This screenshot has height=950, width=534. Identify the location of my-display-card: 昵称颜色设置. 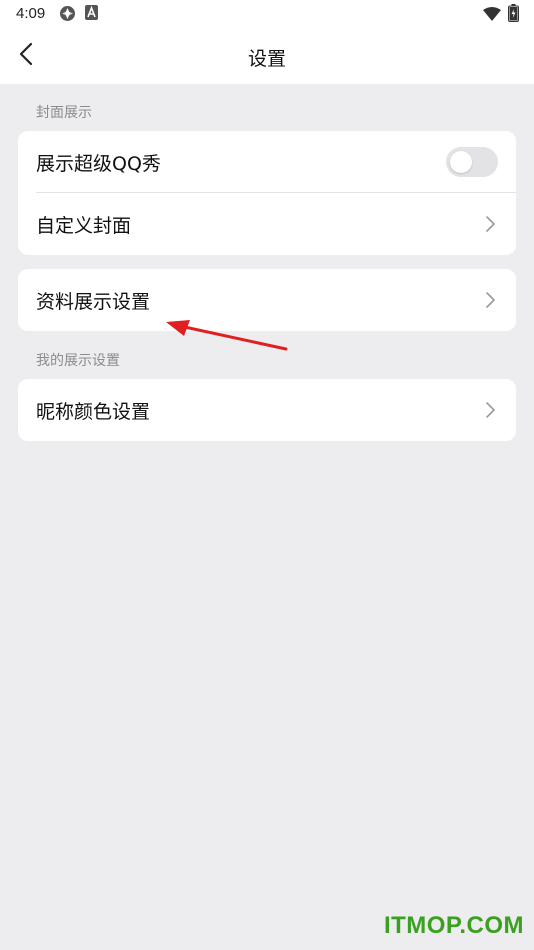
(267, 410).